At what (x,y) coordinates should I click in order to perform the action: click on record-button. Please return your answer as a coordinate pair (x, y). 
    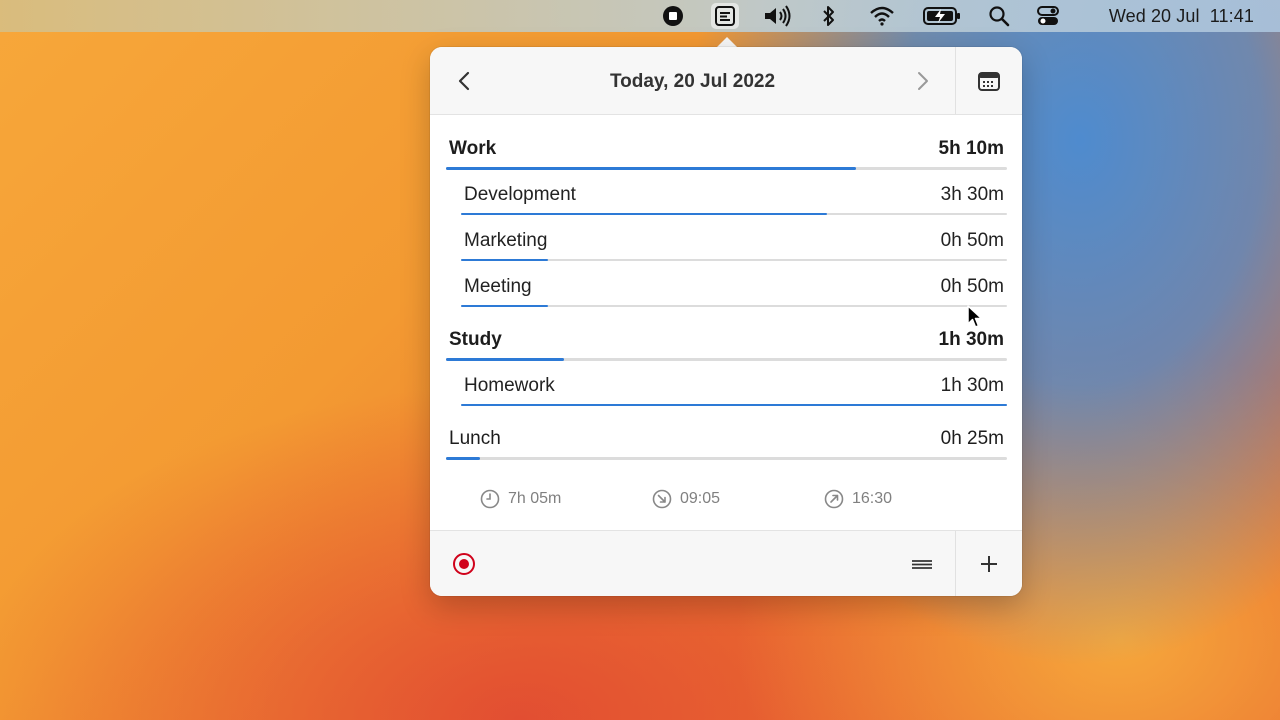
    Looking at the image, I should click on (464, 563).